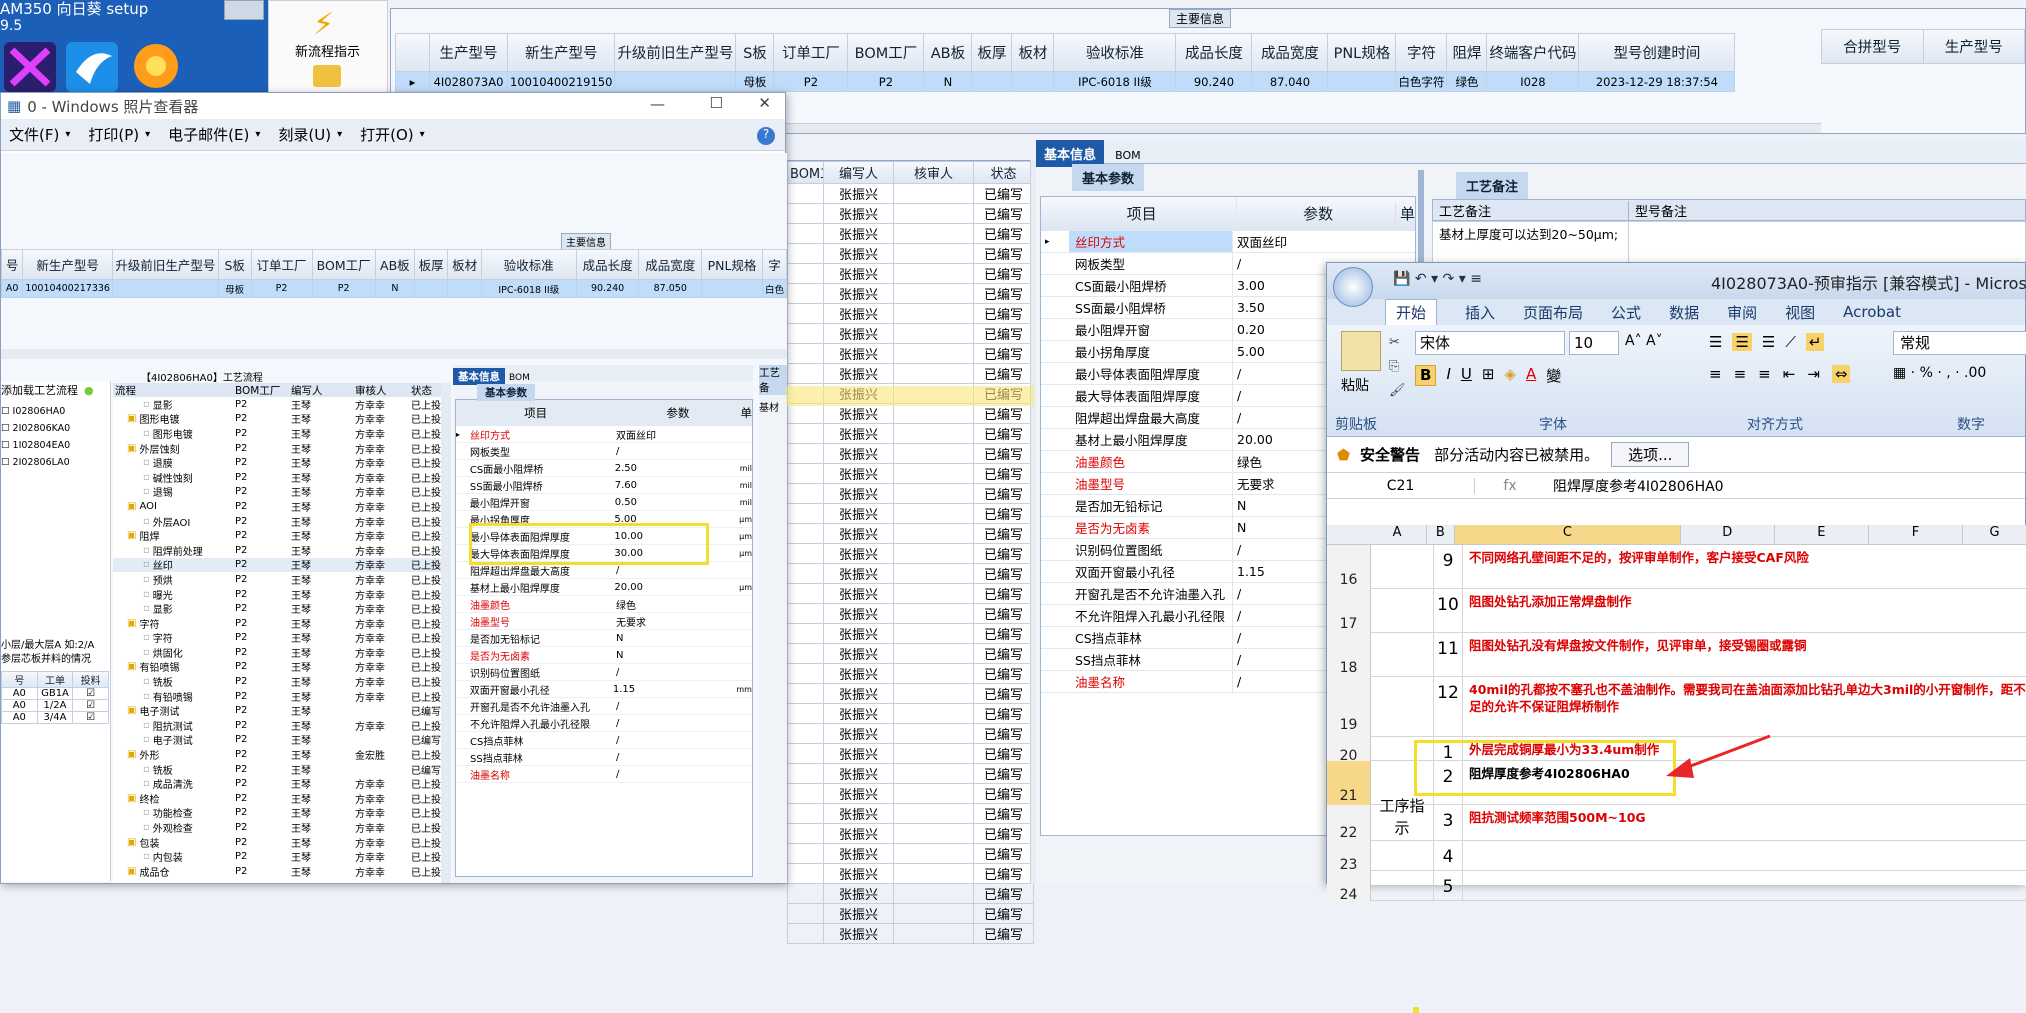  What do you see at coordinates (1676, 655) in the screenshot?
I see `sheet-row: 18 11 阻图处钻孔没有焊盘按文件制作，见评审单，接受锡圈或露铜` at bounding box center [1676, 655].